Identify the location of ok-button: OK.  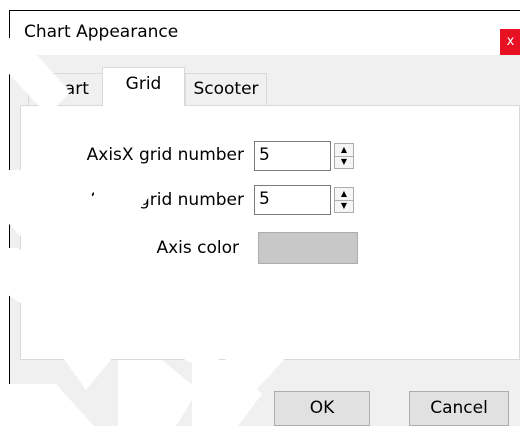
(322, 408).